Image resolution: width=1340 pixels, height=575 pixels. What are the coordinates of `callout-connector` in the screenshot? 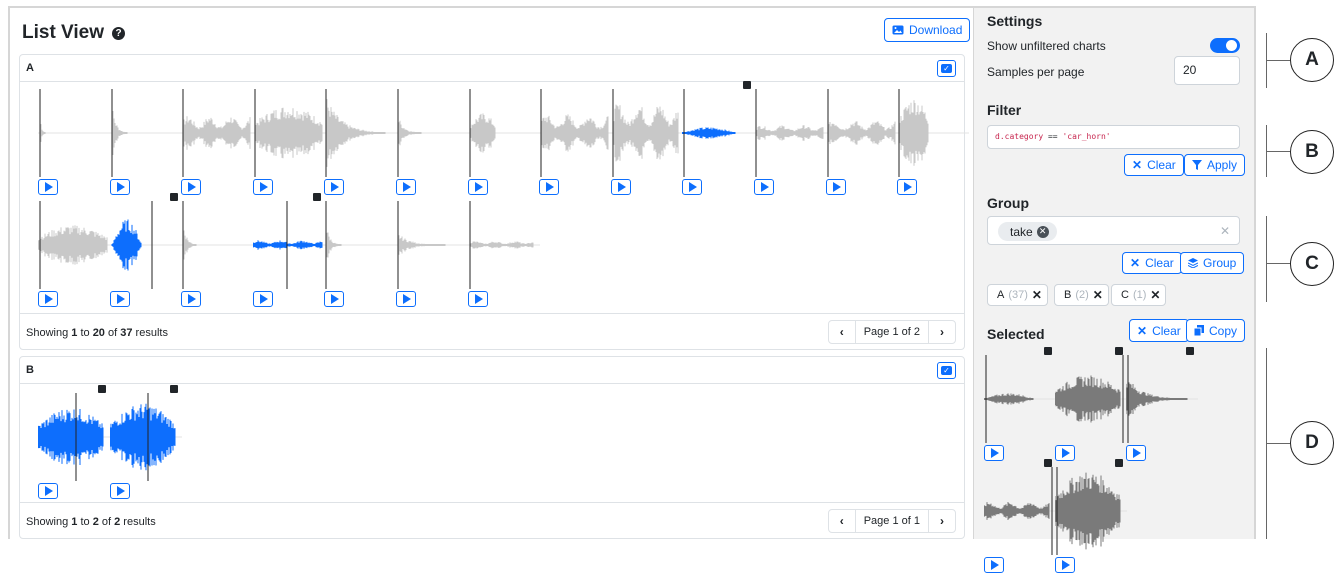 It's located at (1278, 151).